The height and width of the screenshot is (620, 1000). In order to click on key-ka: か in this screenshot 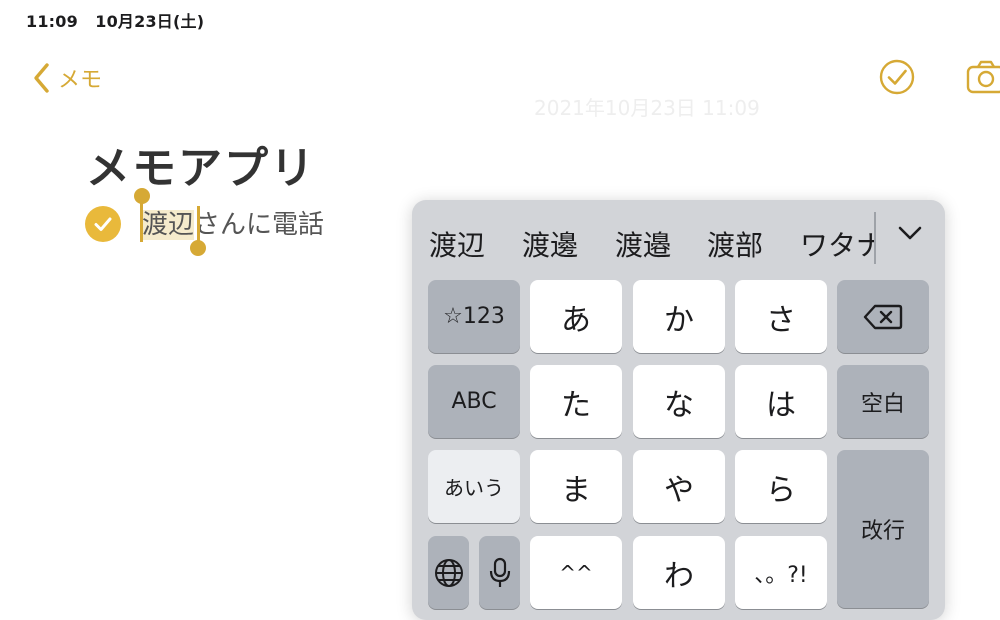, I will do `click(679, 316)`.